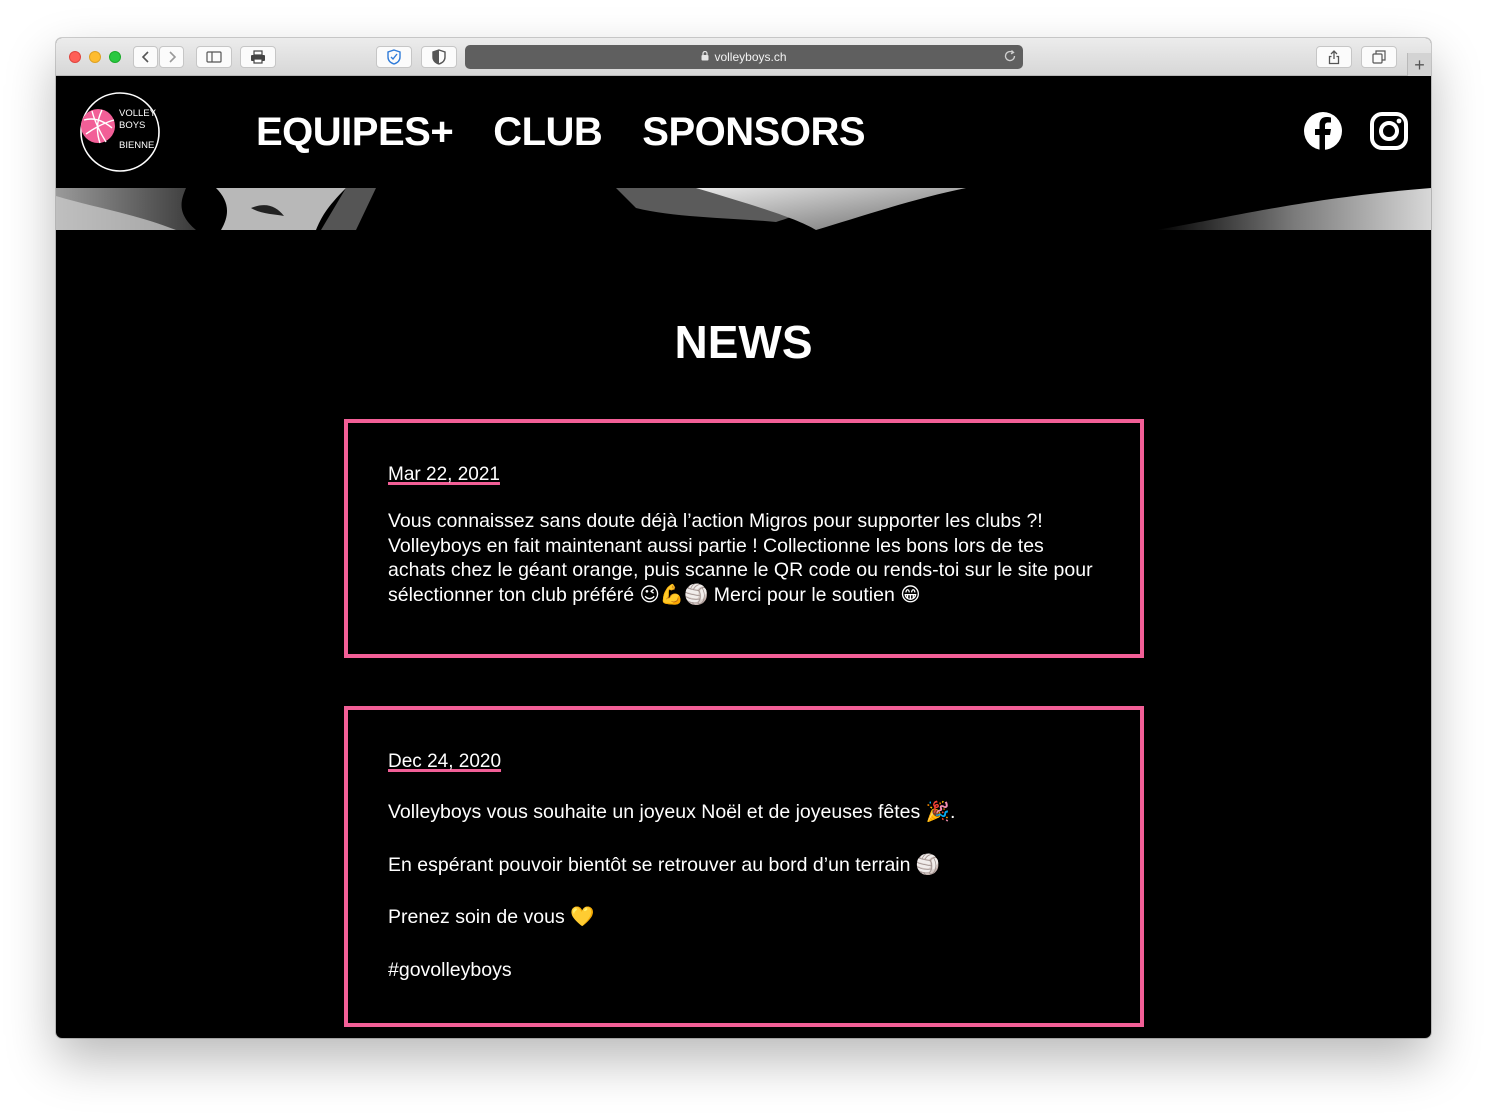 This screenshot has width=1487, height=1113. I want to click on post-date-link: Dec 24, 2020, so click(444, 762).